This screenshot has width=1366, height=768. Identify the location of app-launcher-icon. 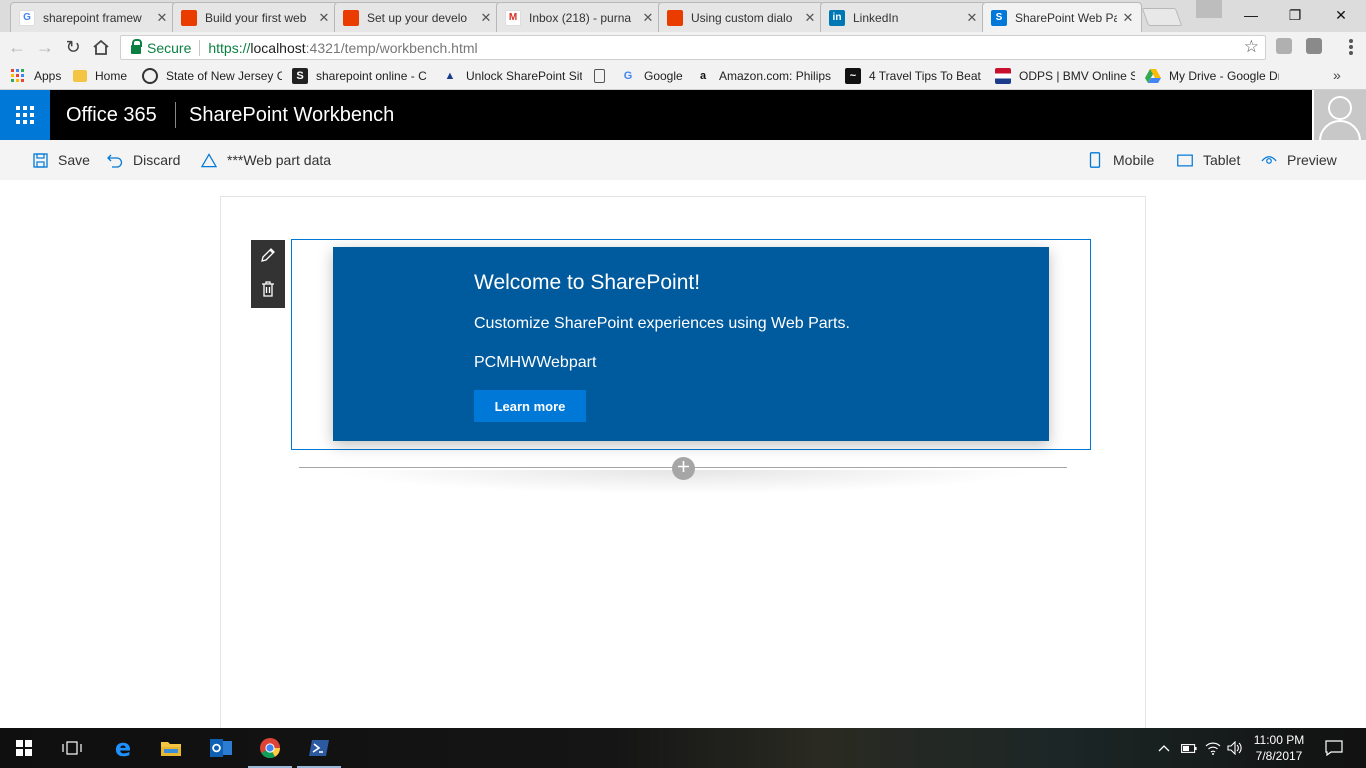
(25, 115).